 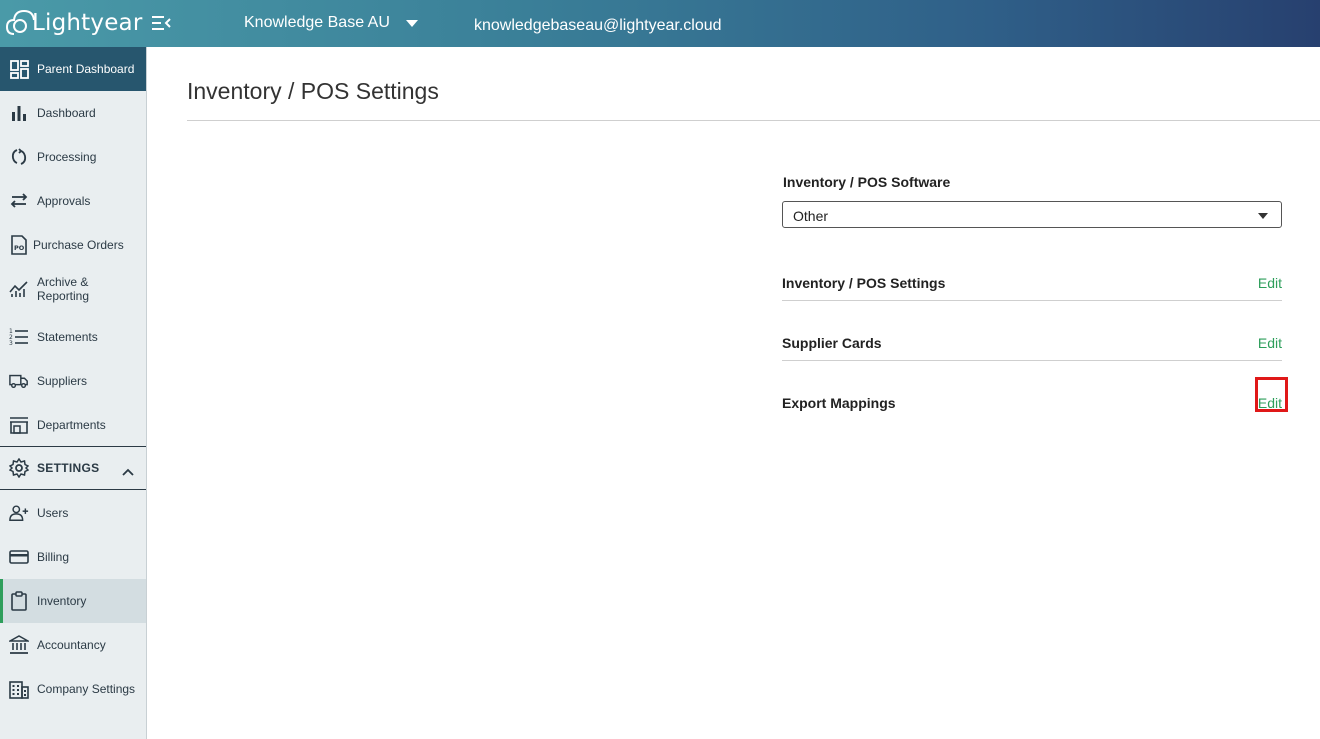 I want to click on add-user-icon, so click(x=19, y=513).